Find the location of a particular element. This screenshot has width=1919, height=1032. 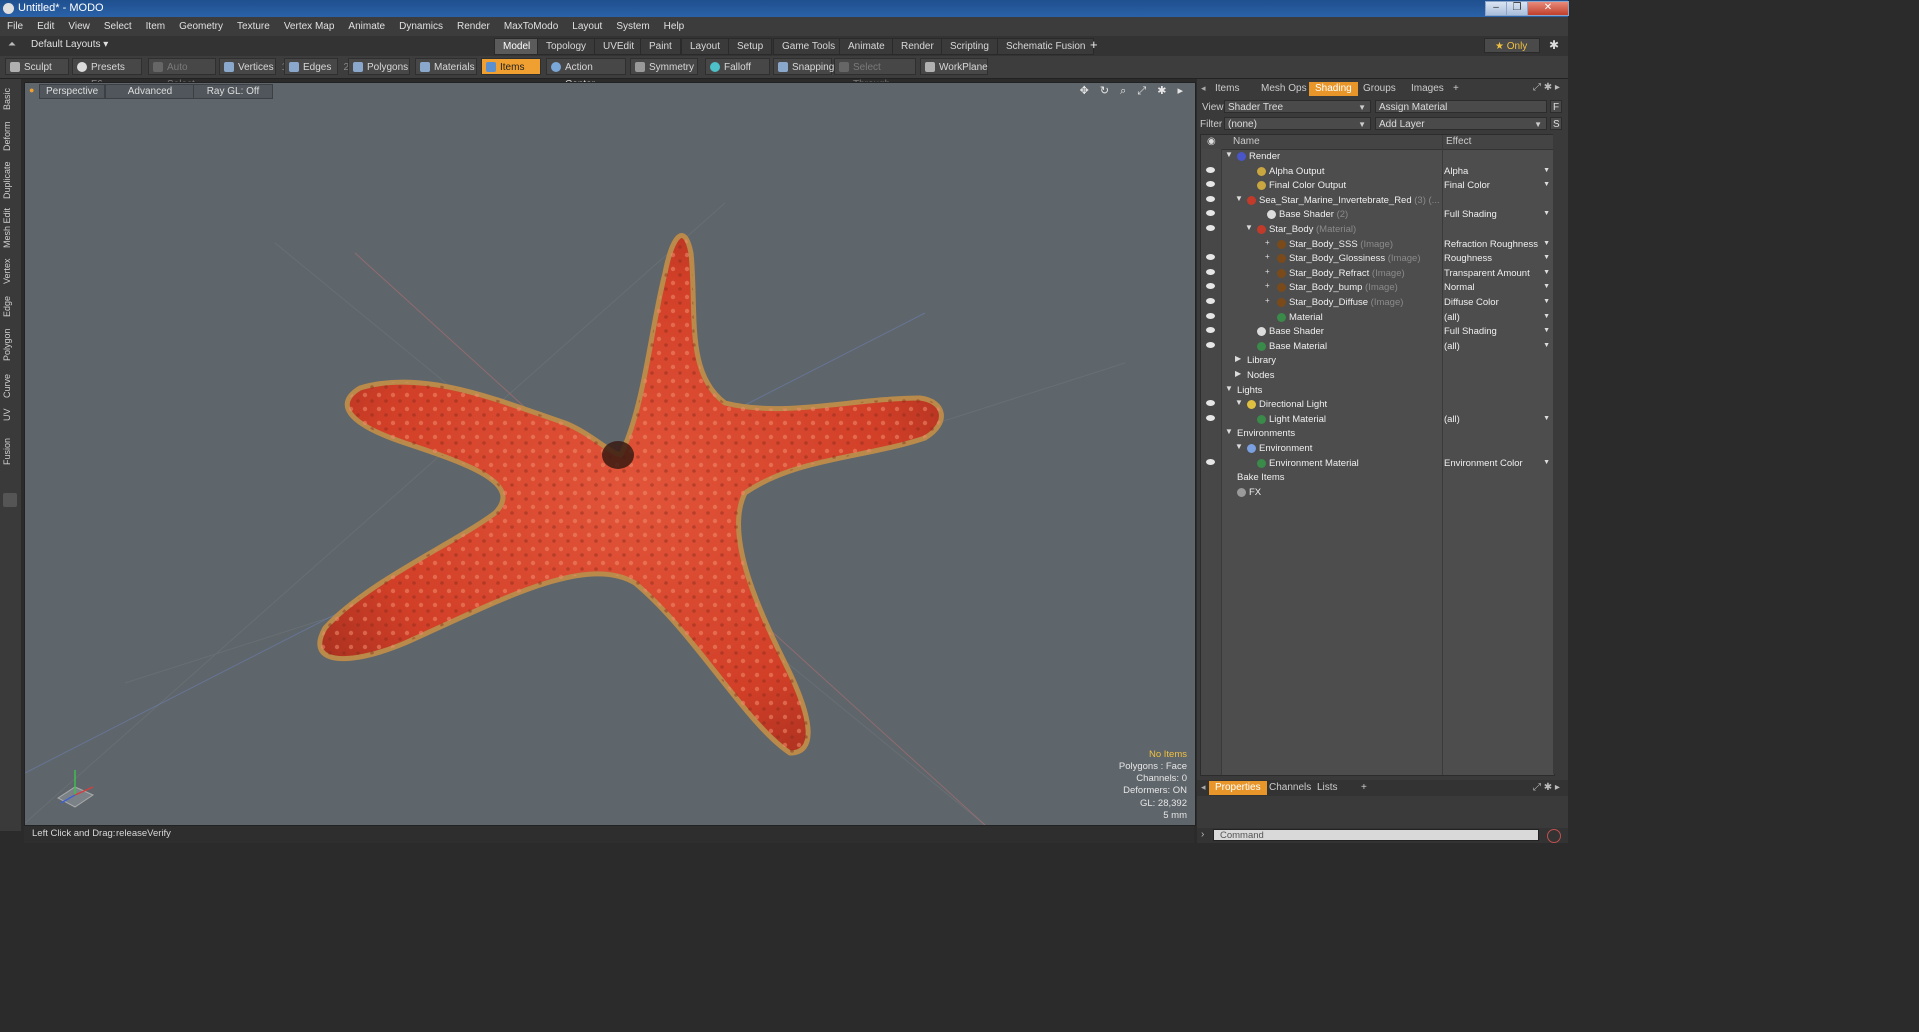

tab-uvedit: UVEdit is located at coordinates (619, 46).